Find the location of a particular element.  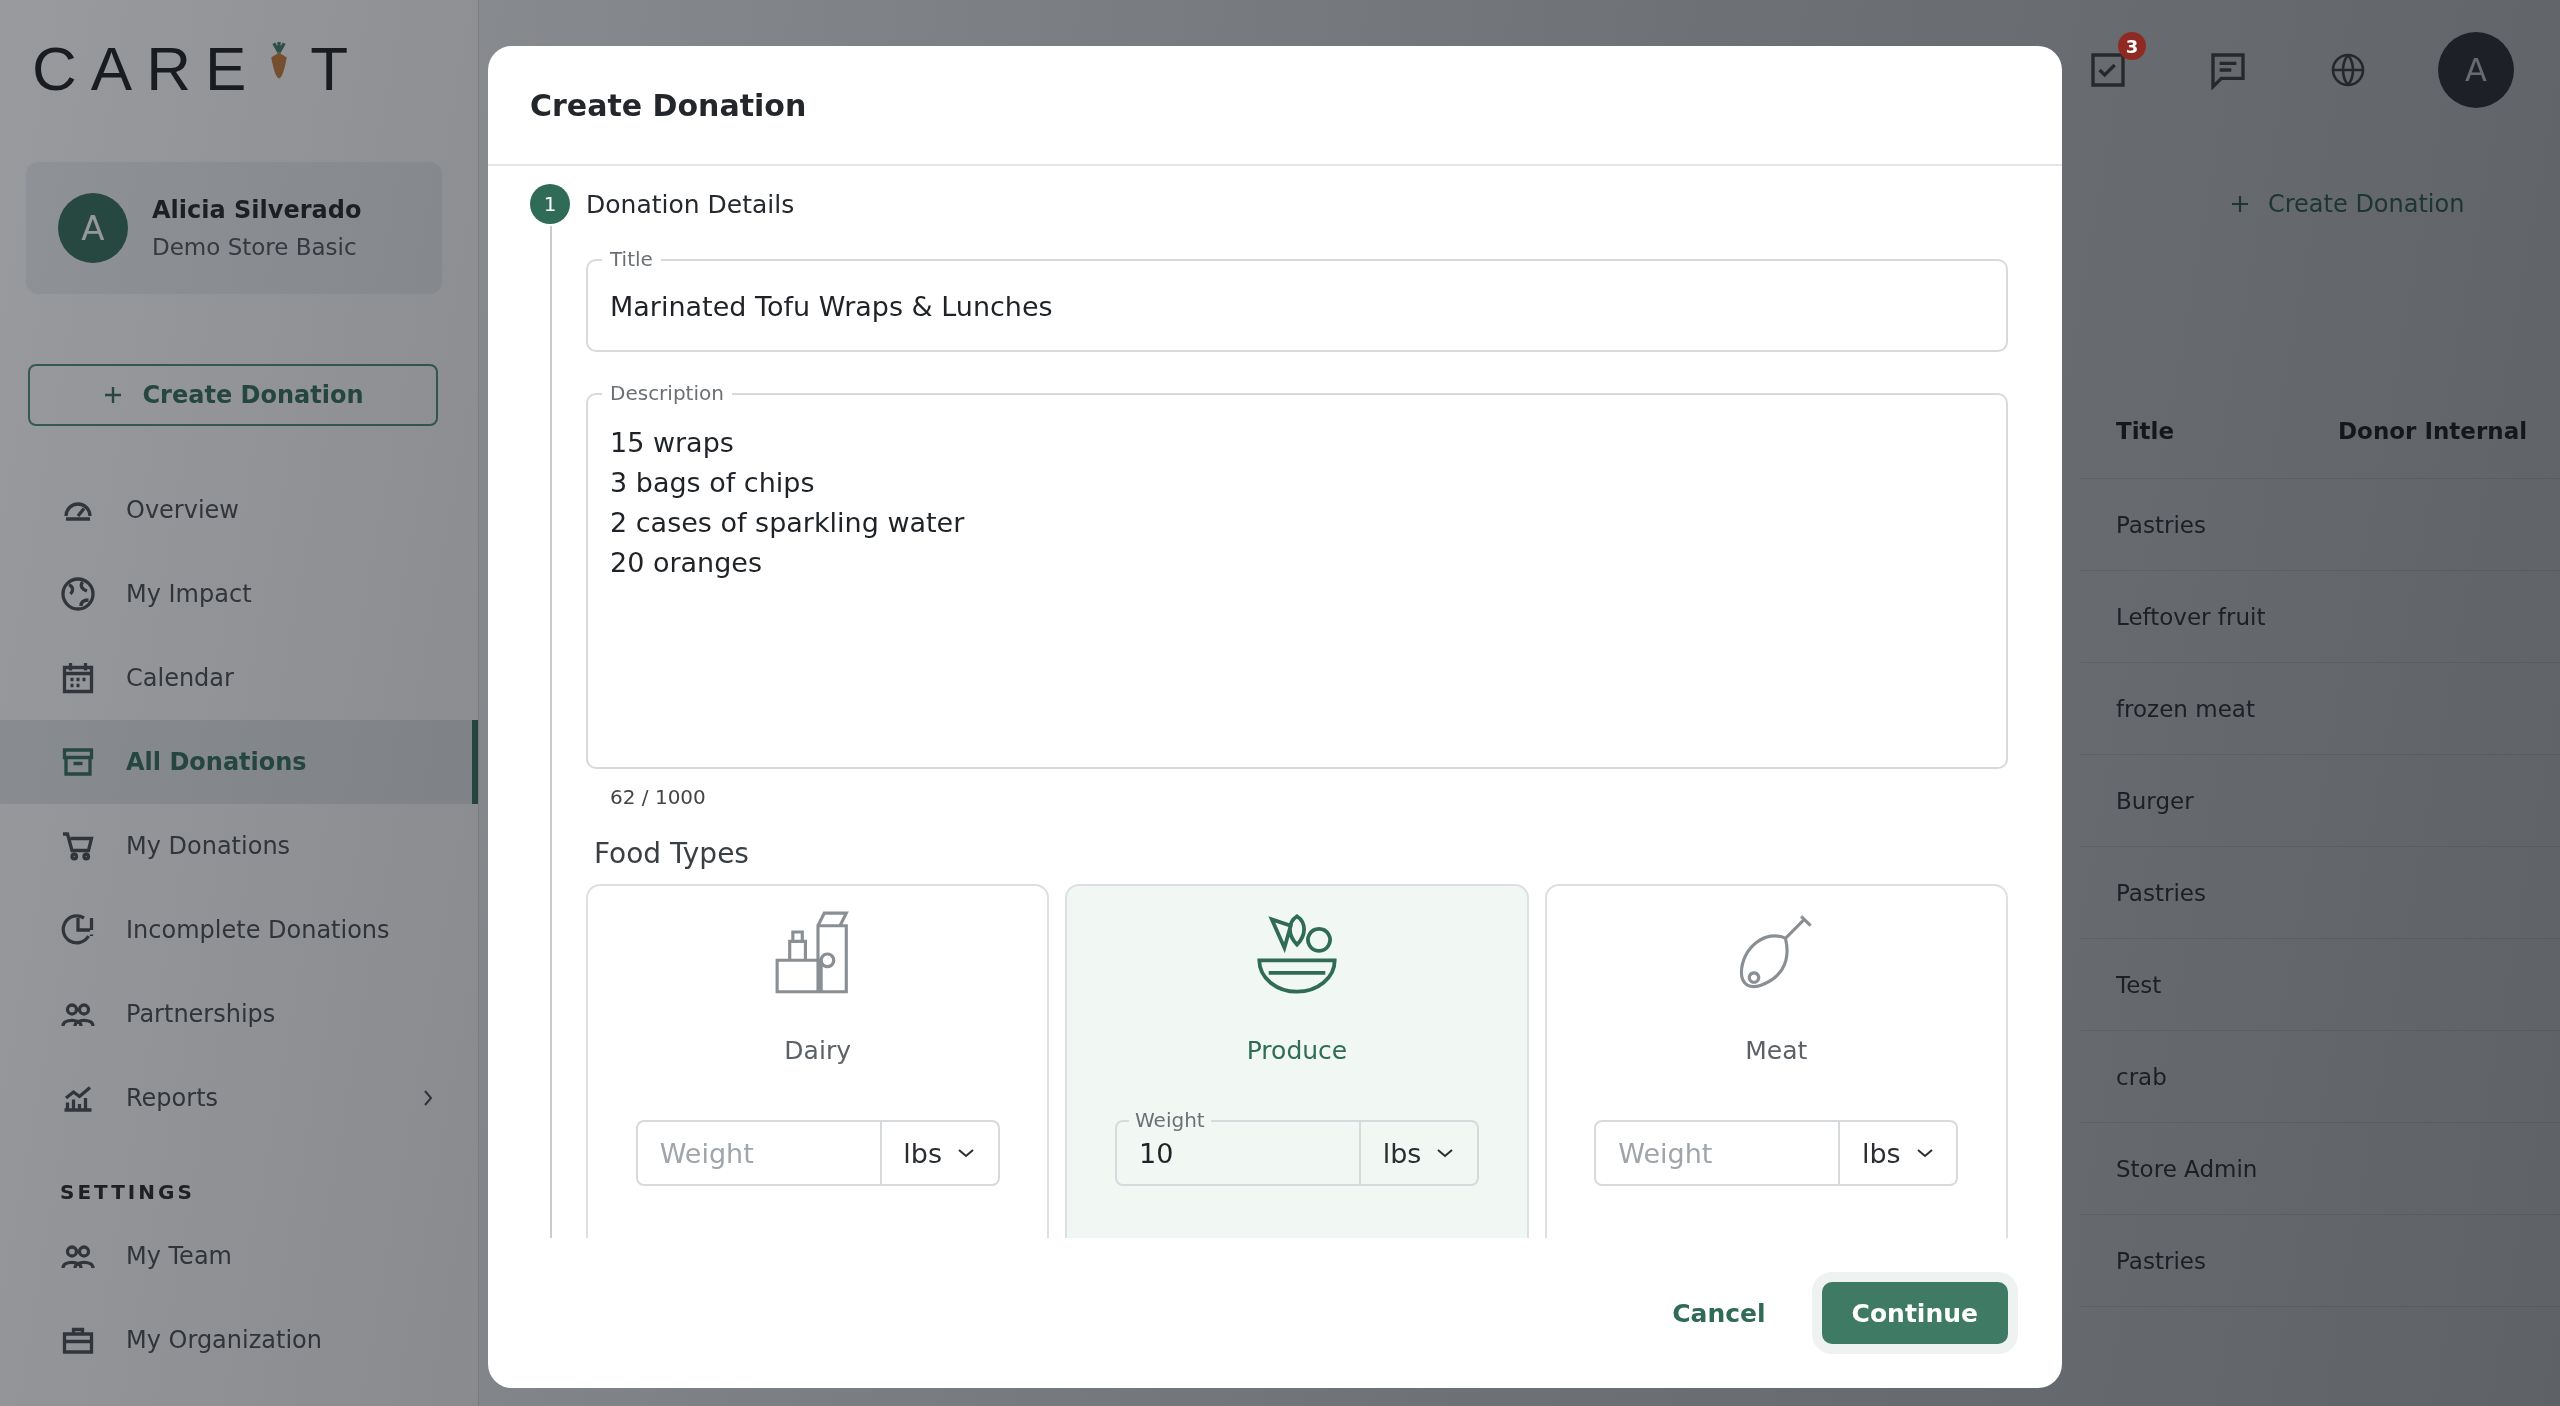

column-header: Donor Internal is located at coordinates (2433, 431).